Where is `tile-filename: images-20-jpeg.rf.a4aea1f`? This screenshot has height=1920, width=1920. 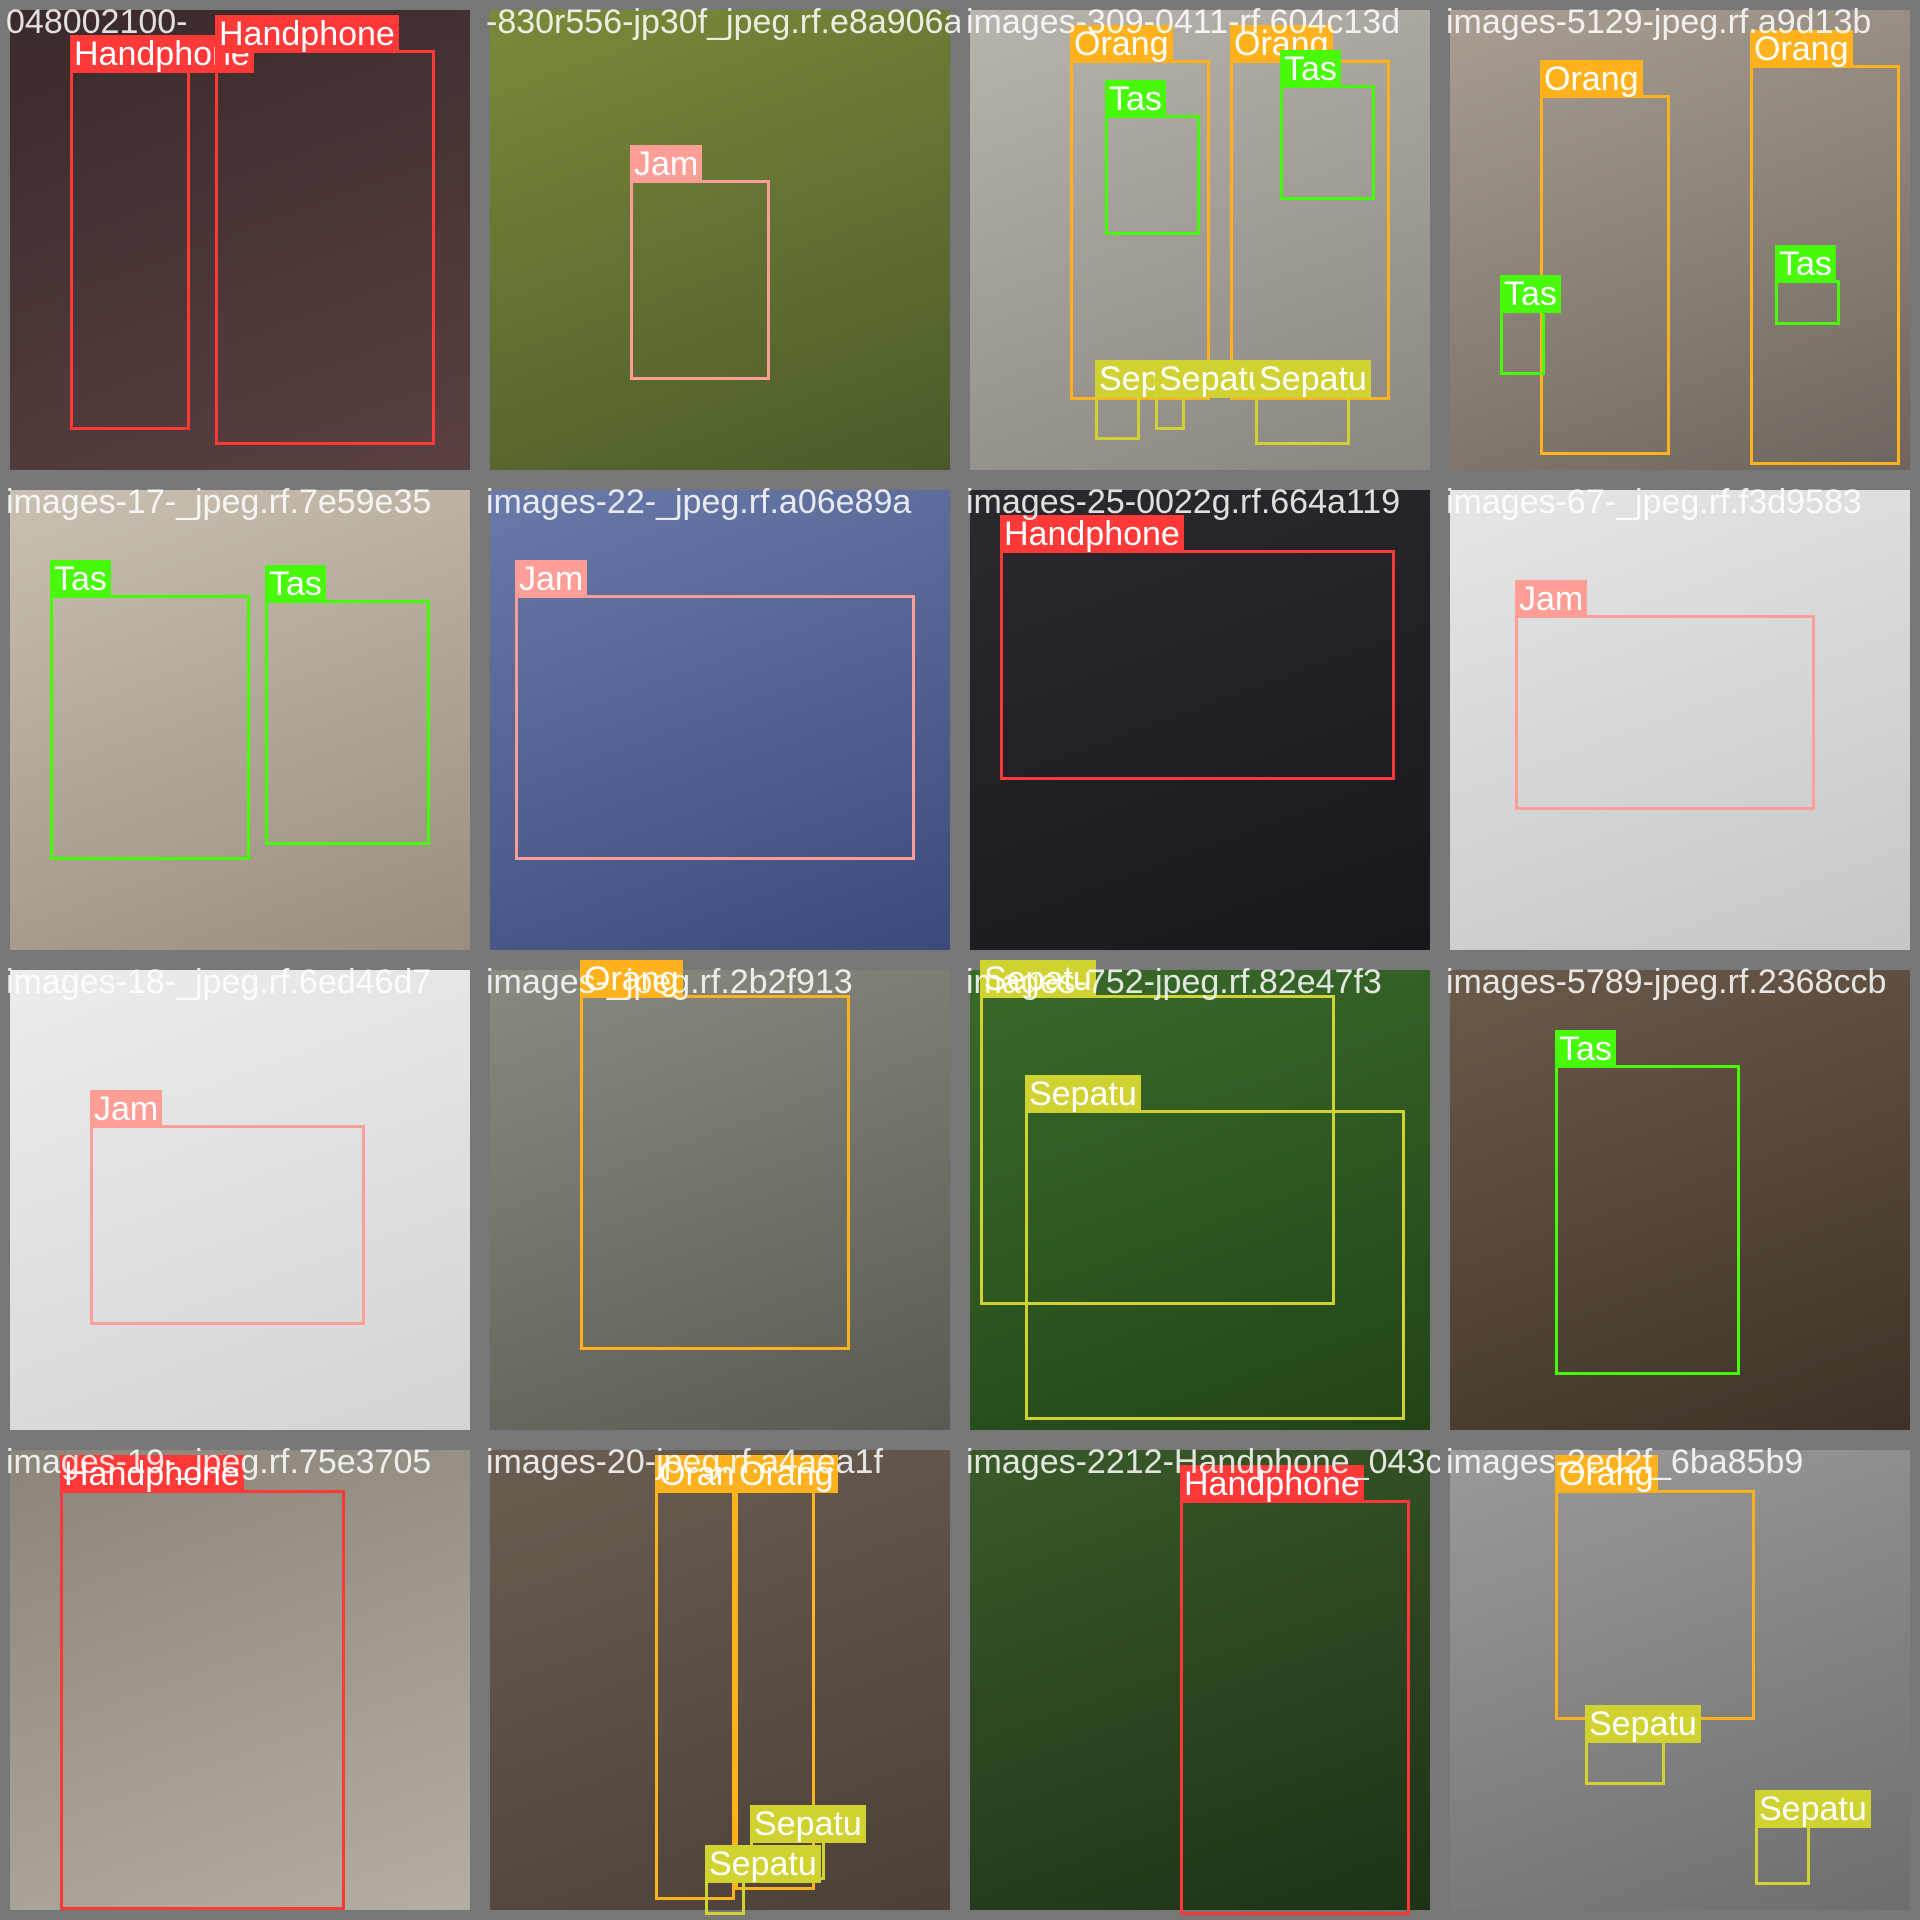
tile-filename: images-20-jpeg.rf.a4aea1f is located at coordinates (684, 1462).